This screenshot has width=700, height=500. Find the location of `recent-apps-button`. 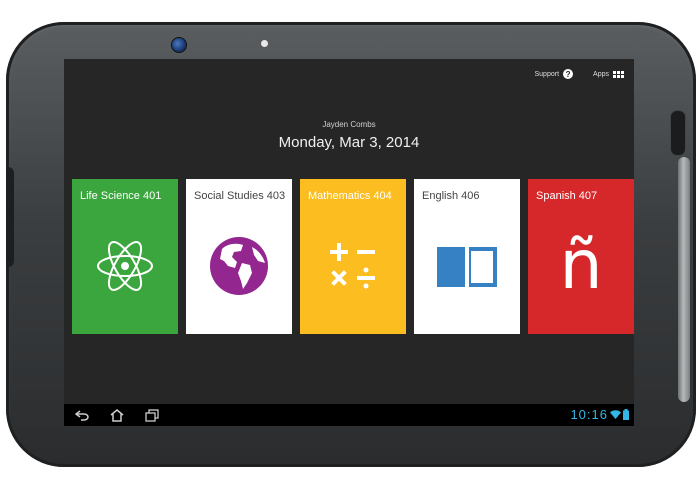

recent-apps-button is located at coordinates (152, 415).